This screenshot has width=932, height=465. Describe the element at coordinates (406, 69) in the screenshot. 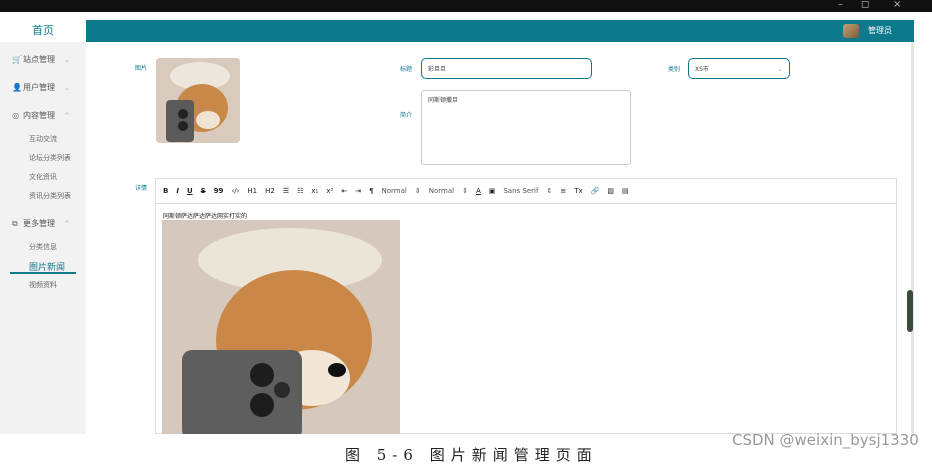

I see `title-label: 标题` at that location.